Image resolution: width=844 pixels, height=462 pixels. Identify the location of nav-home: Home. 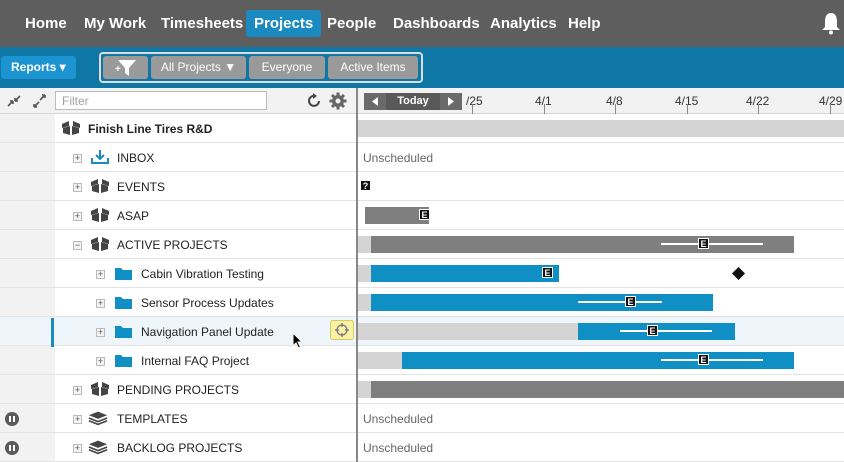
(46, 23).